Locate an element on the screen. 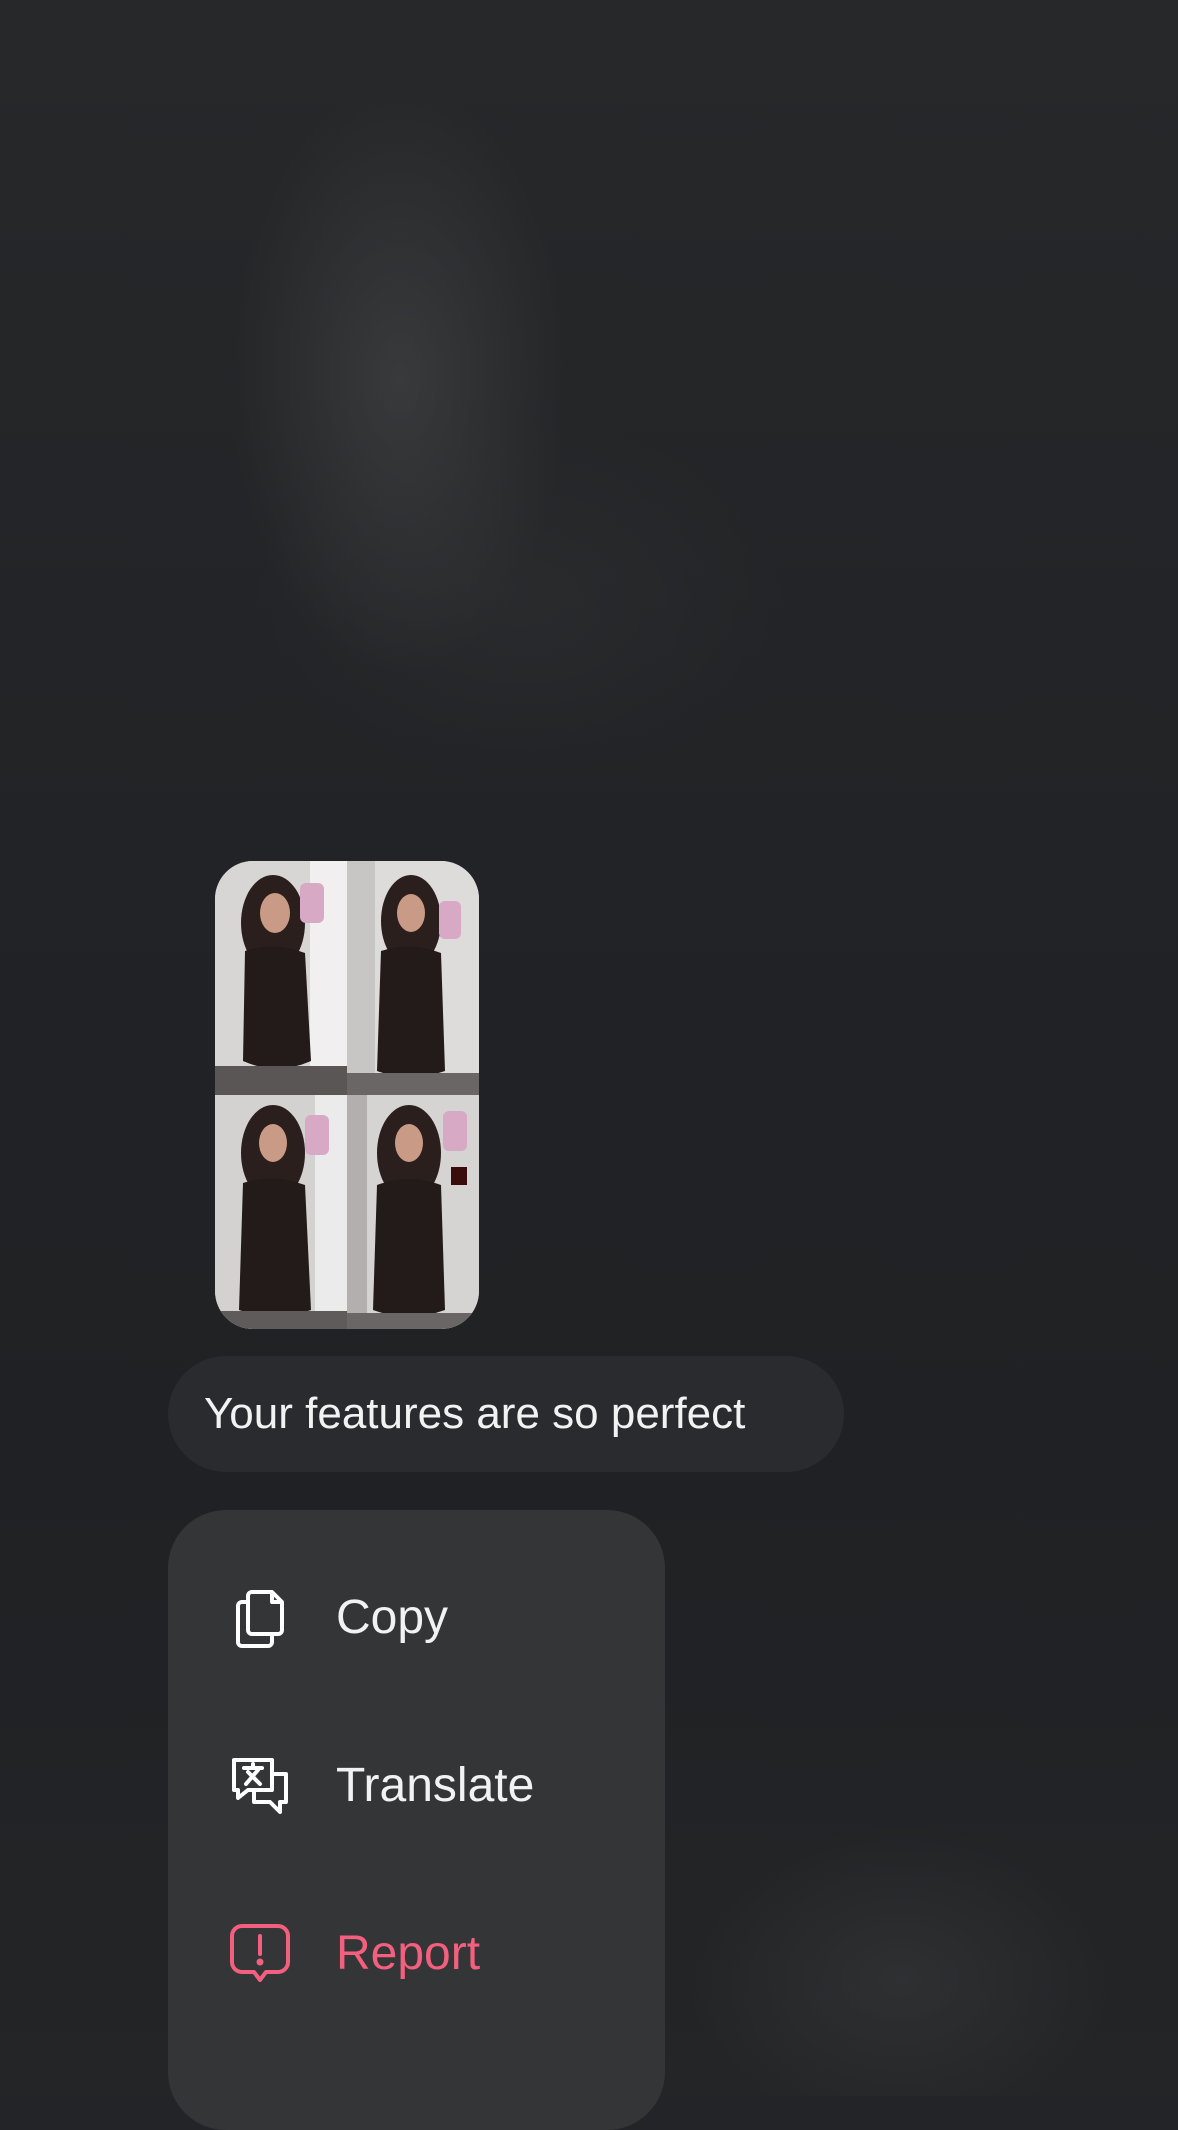 This screenshot has width=1178, height=2130. translate-icon is located at coordinates (260, 1786).